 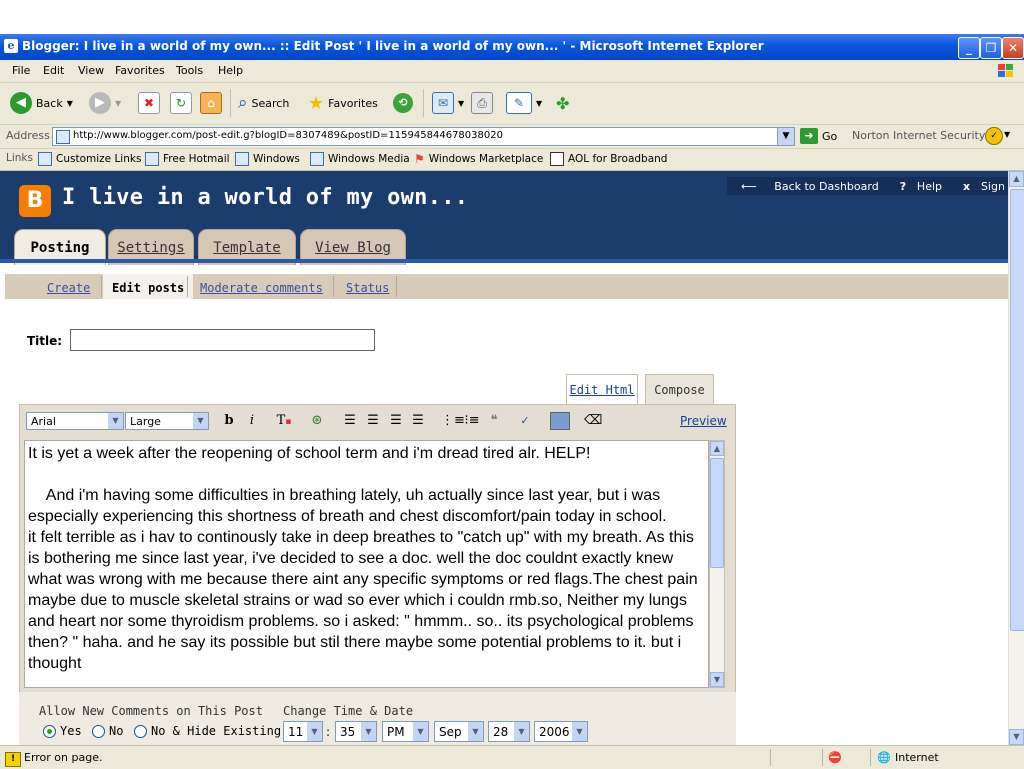 What do you see at coordinates (68, 288) in the screenshot?
I see `subnav-create: Create` at bounding box center [68, 288].